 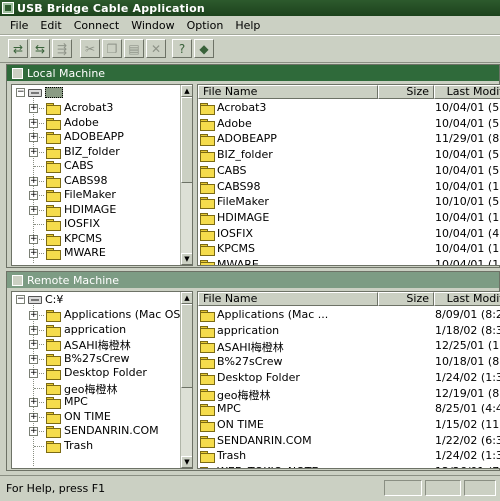 What do you see at coordinates (97, 344) in the screenshot?
I see `tree-item: + ASAHI梅橙林` at bounding box center [97, 344].